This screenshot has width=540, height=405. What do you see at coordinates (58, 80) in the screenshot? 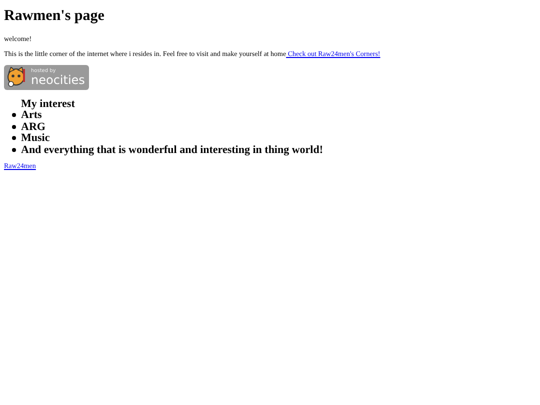
I see `badge-brand: neocities` at bounding box center [58, 80].